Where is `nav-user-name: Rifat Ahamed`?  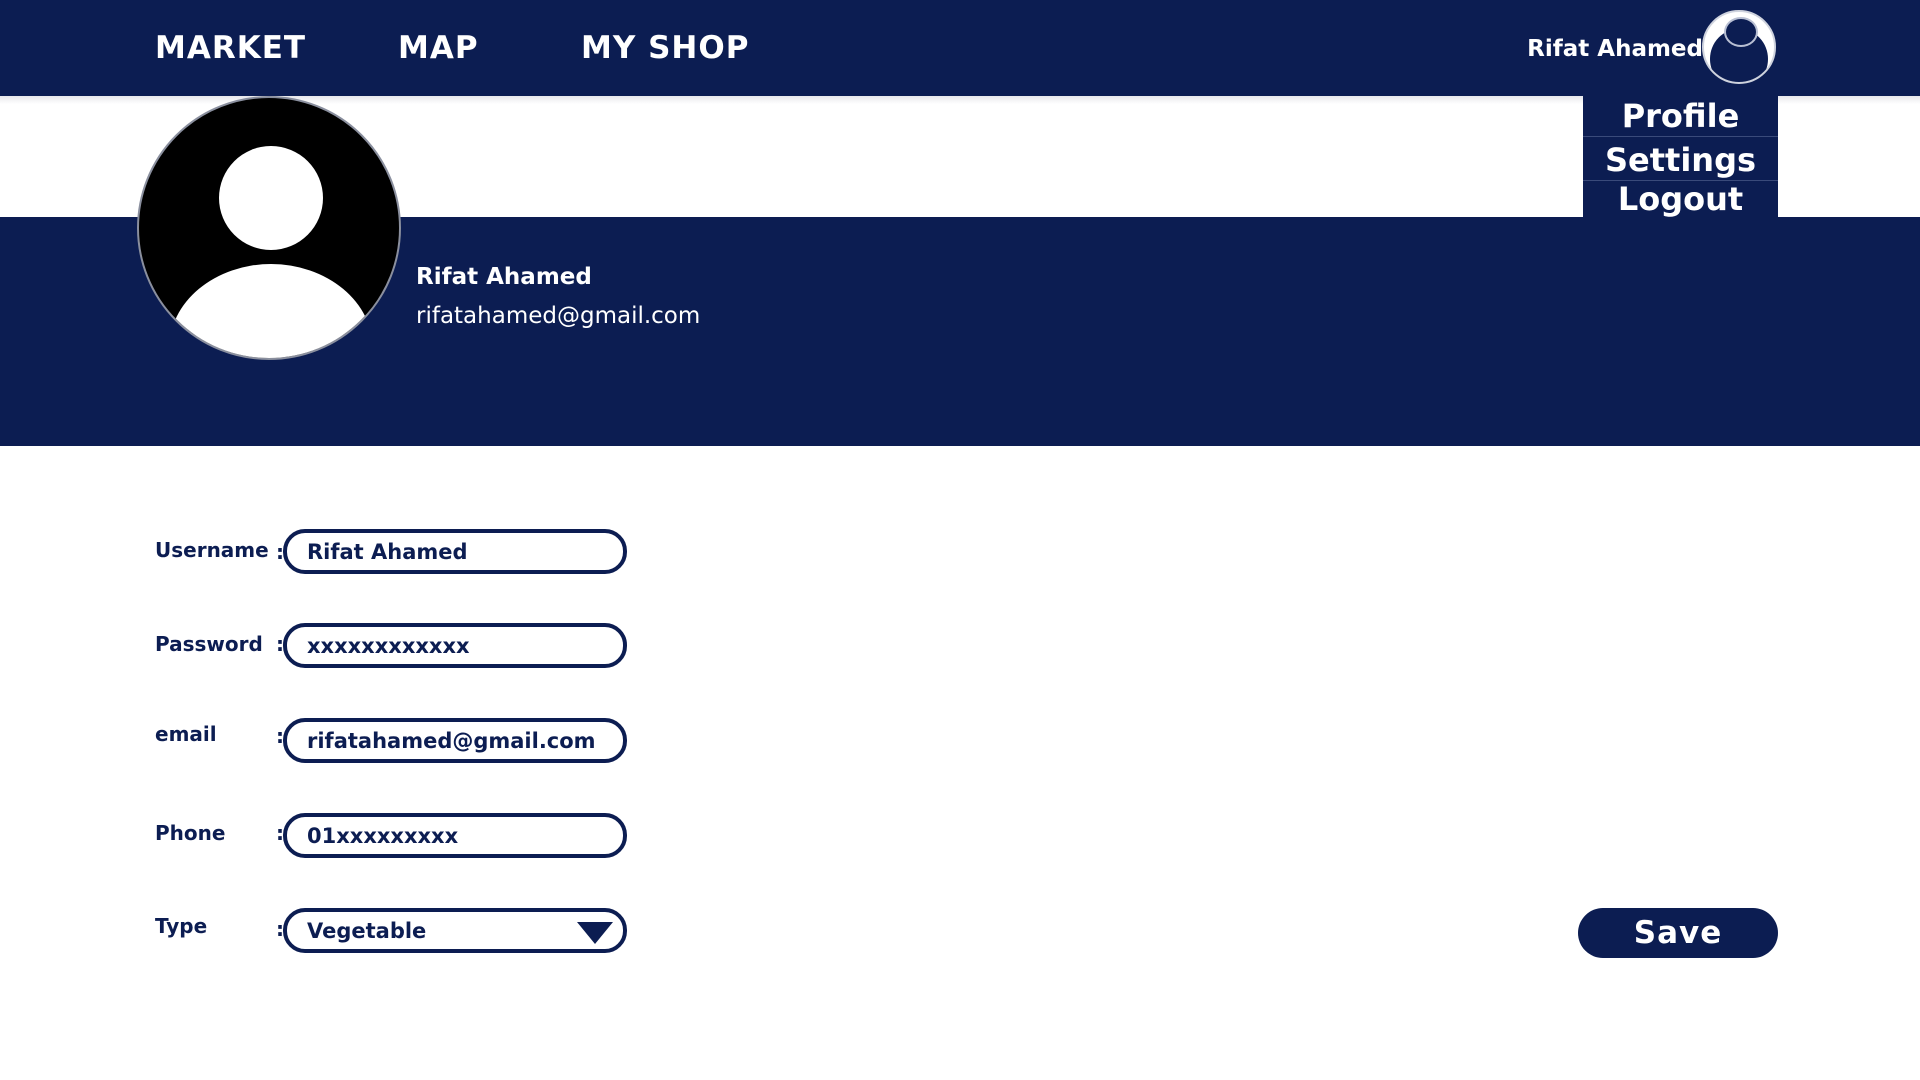
nav-user-name: Rifat Ahamed is located at coordinates (1615, 49).